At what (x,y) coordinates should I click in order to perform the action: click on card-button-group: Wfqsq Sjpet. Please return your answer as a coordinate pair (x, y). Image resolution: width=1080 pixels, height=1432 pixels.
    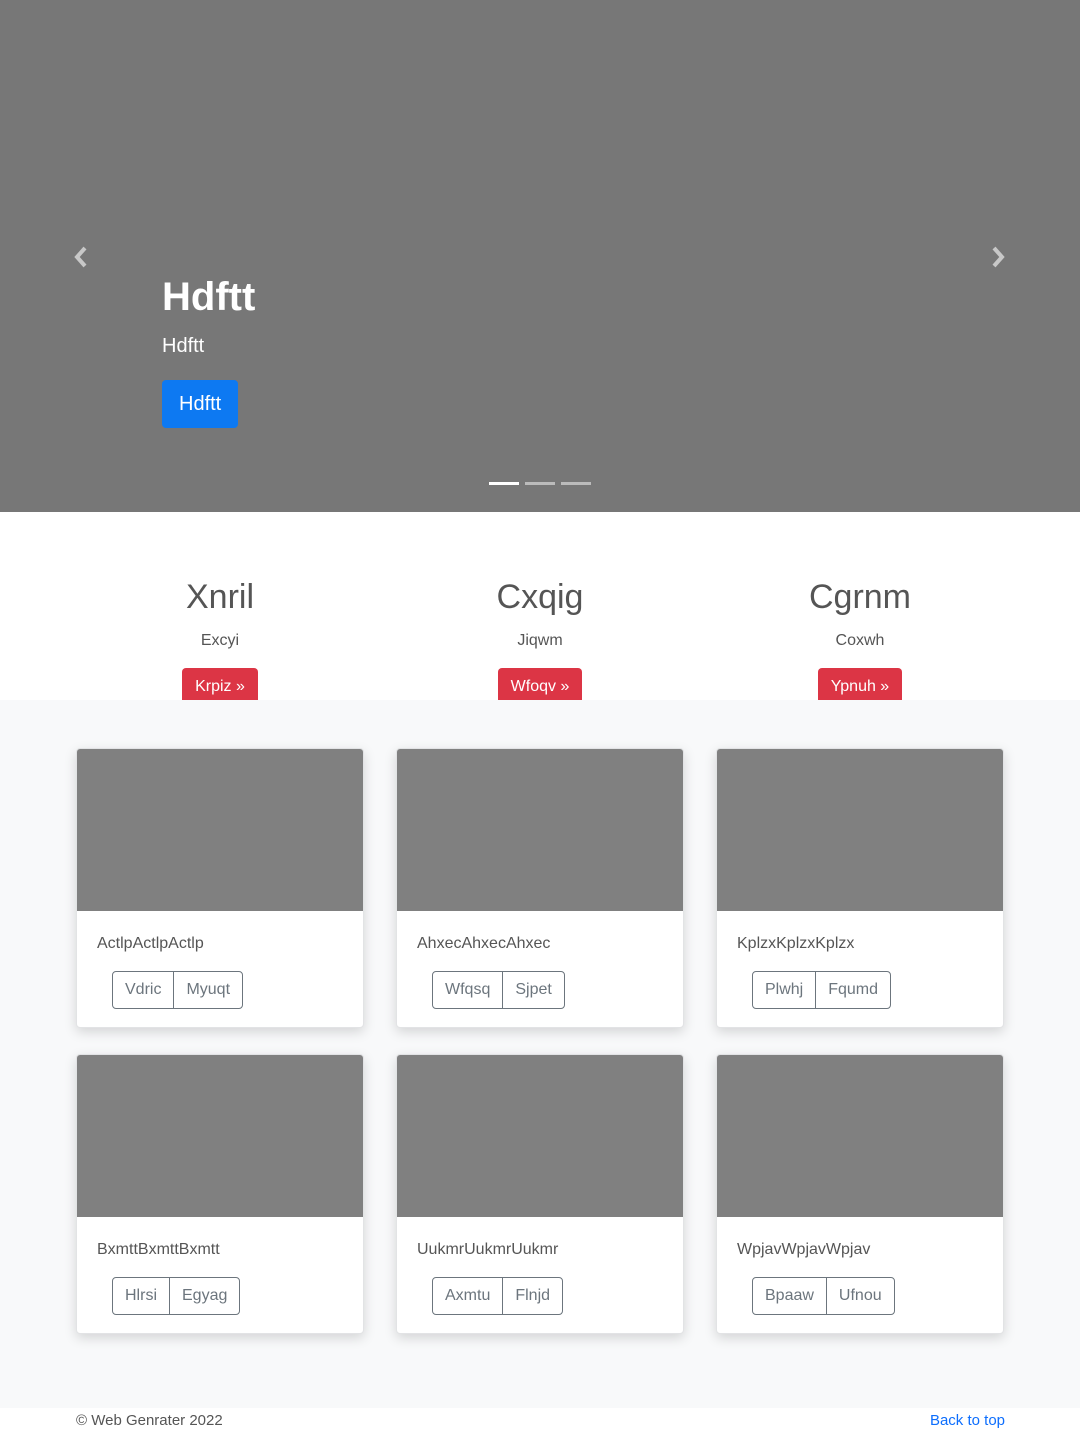
    Looking at the image, I should click on (498, 990).